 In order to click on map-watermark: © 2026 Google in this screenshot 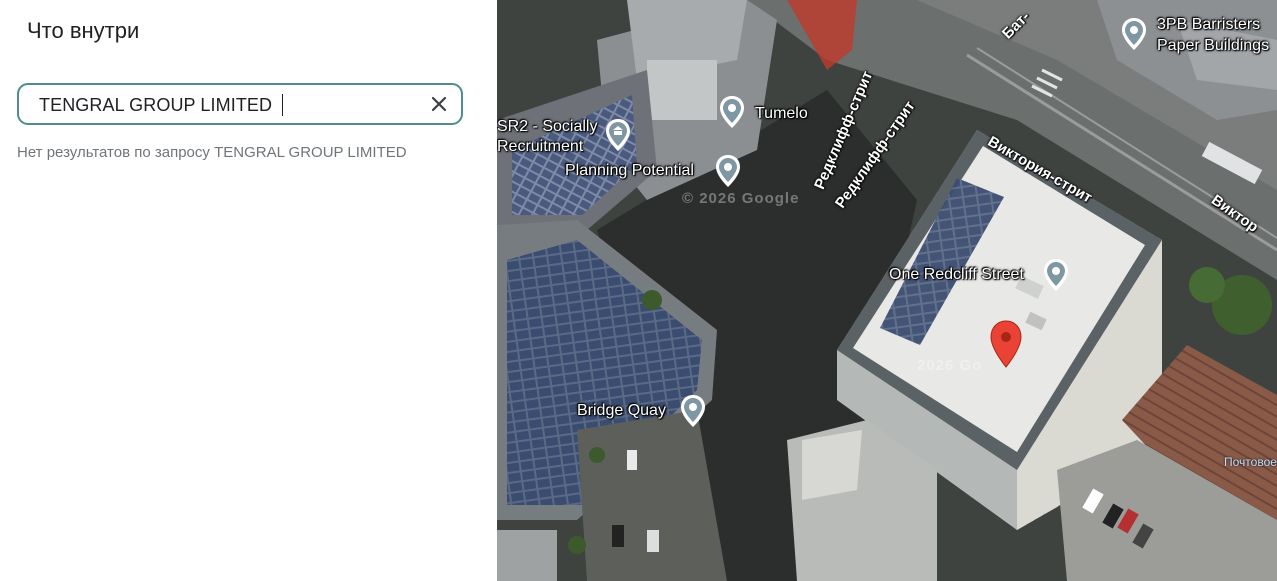, I will do `click(741, 198)`.